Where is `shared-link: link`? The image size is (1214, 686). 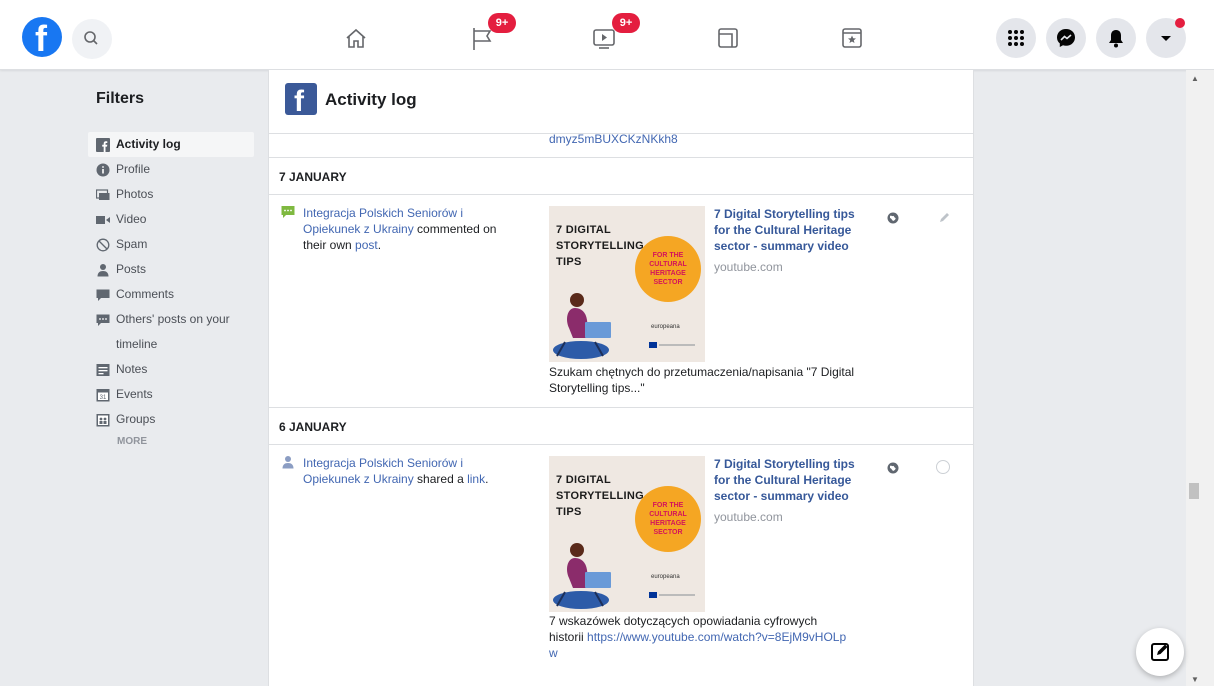 shared-link: link is located at coordinates (476, 479).